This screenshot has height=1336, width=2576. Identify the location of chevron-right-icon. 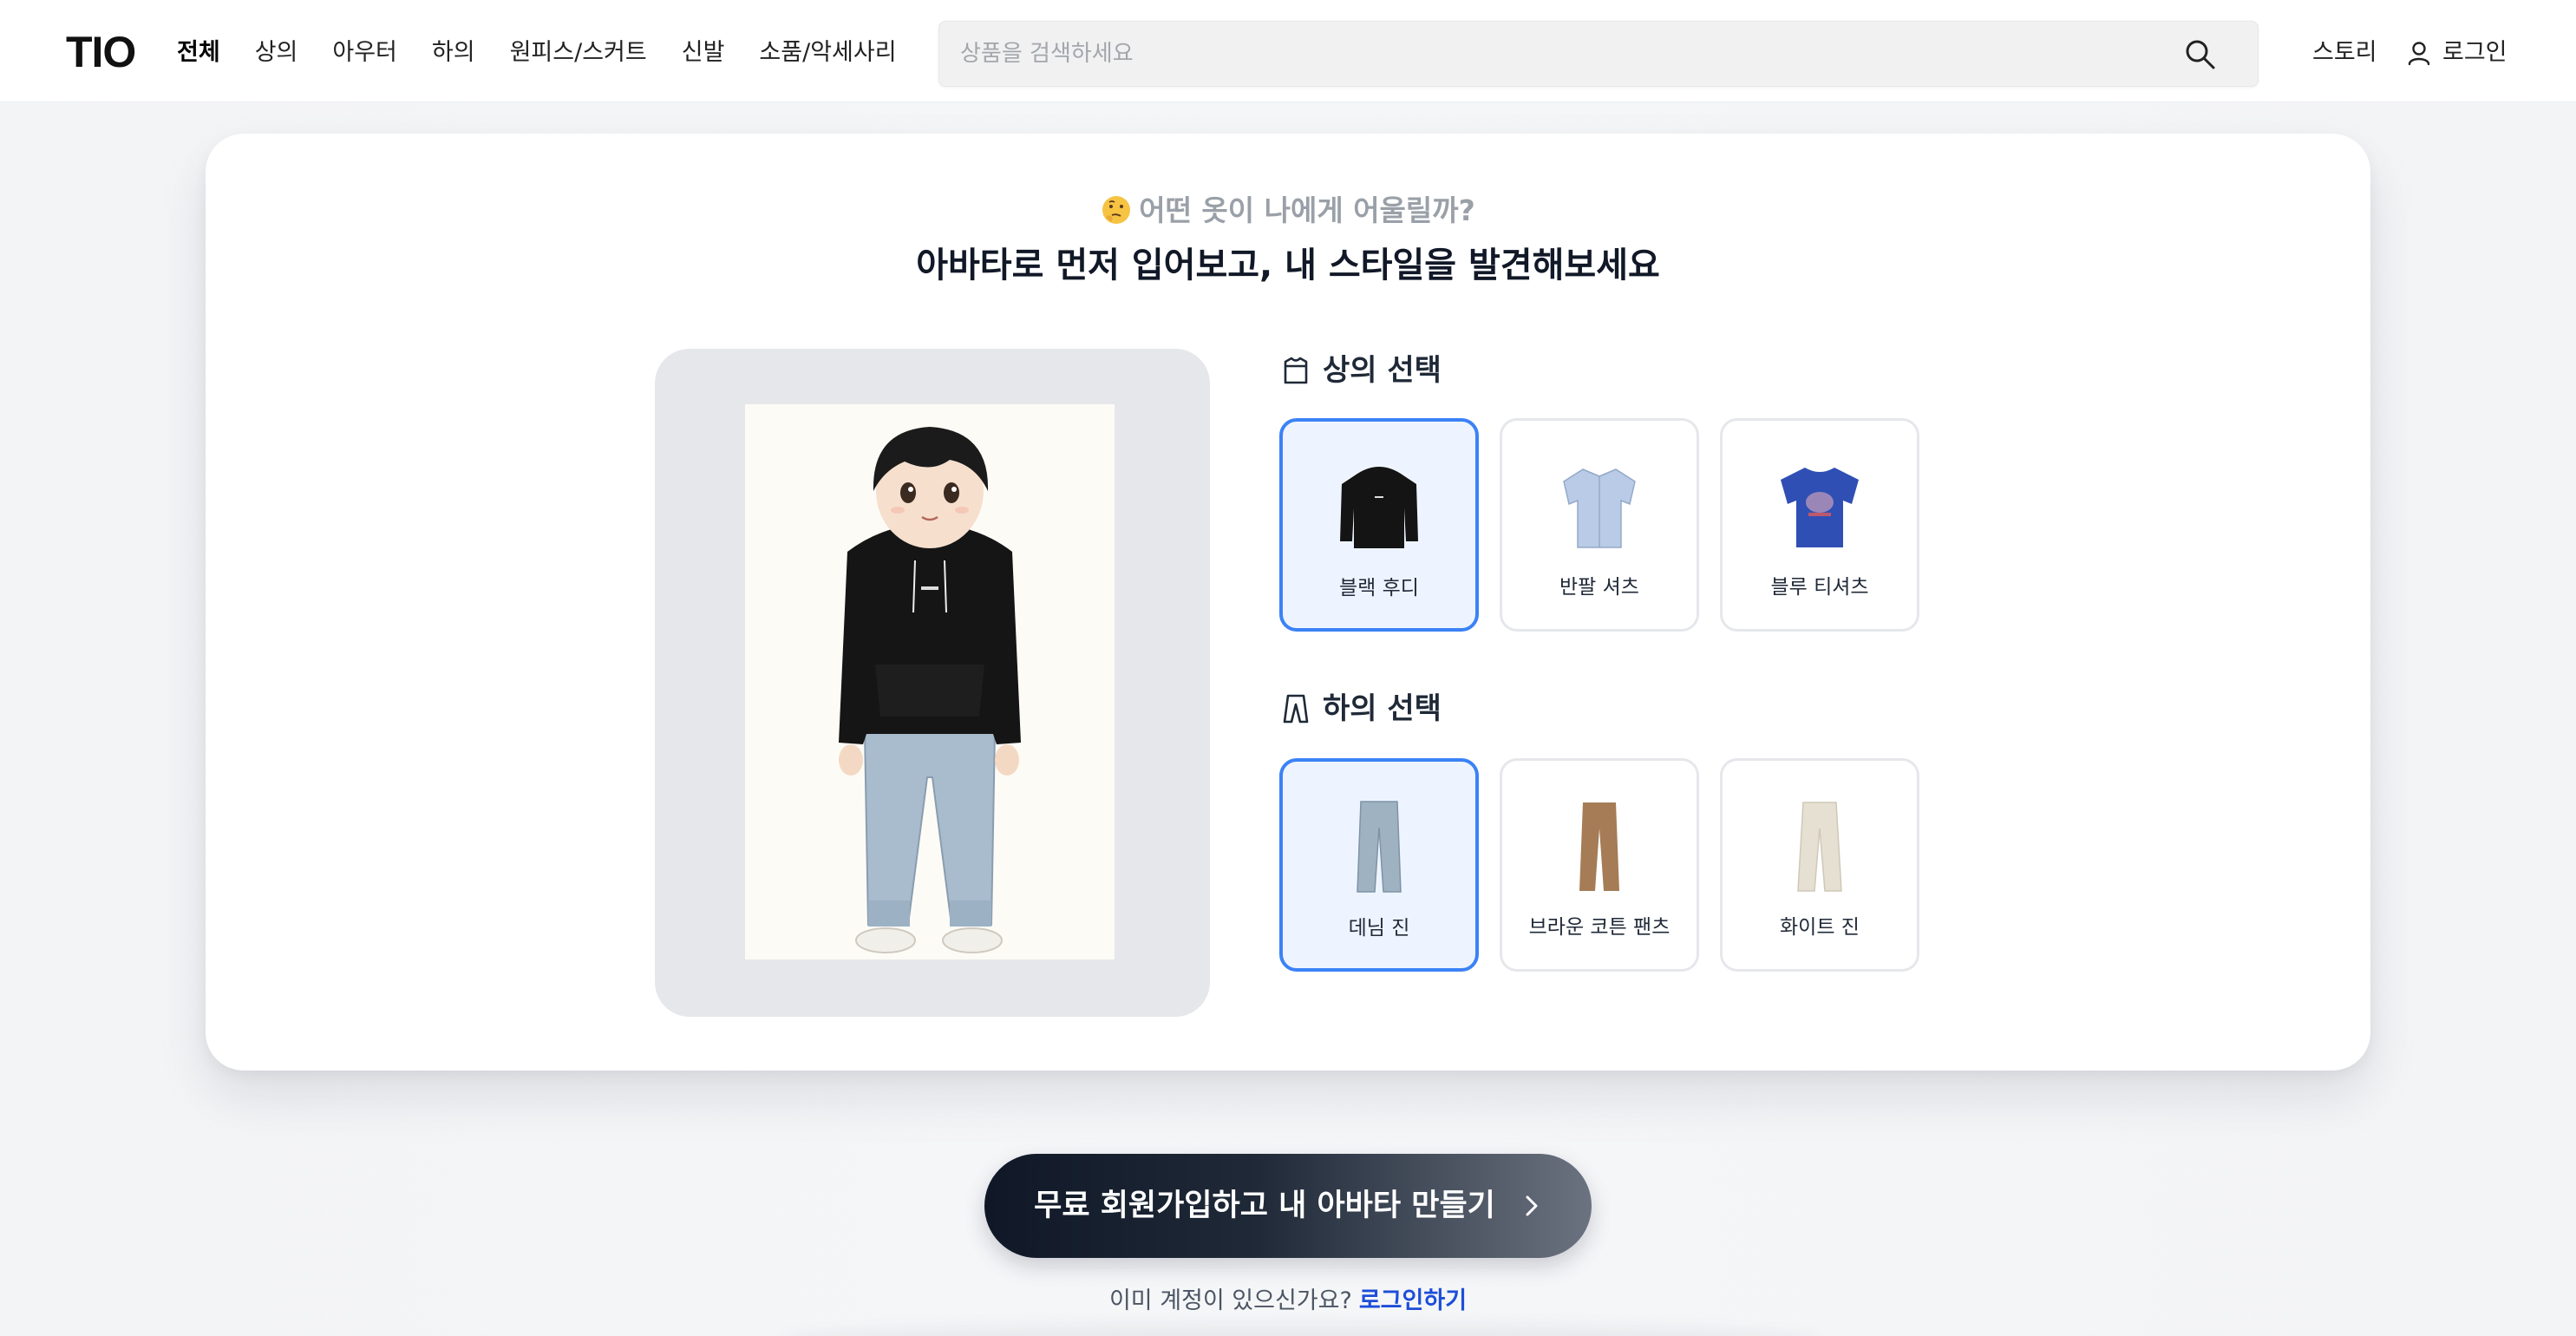
(1532, 1205).